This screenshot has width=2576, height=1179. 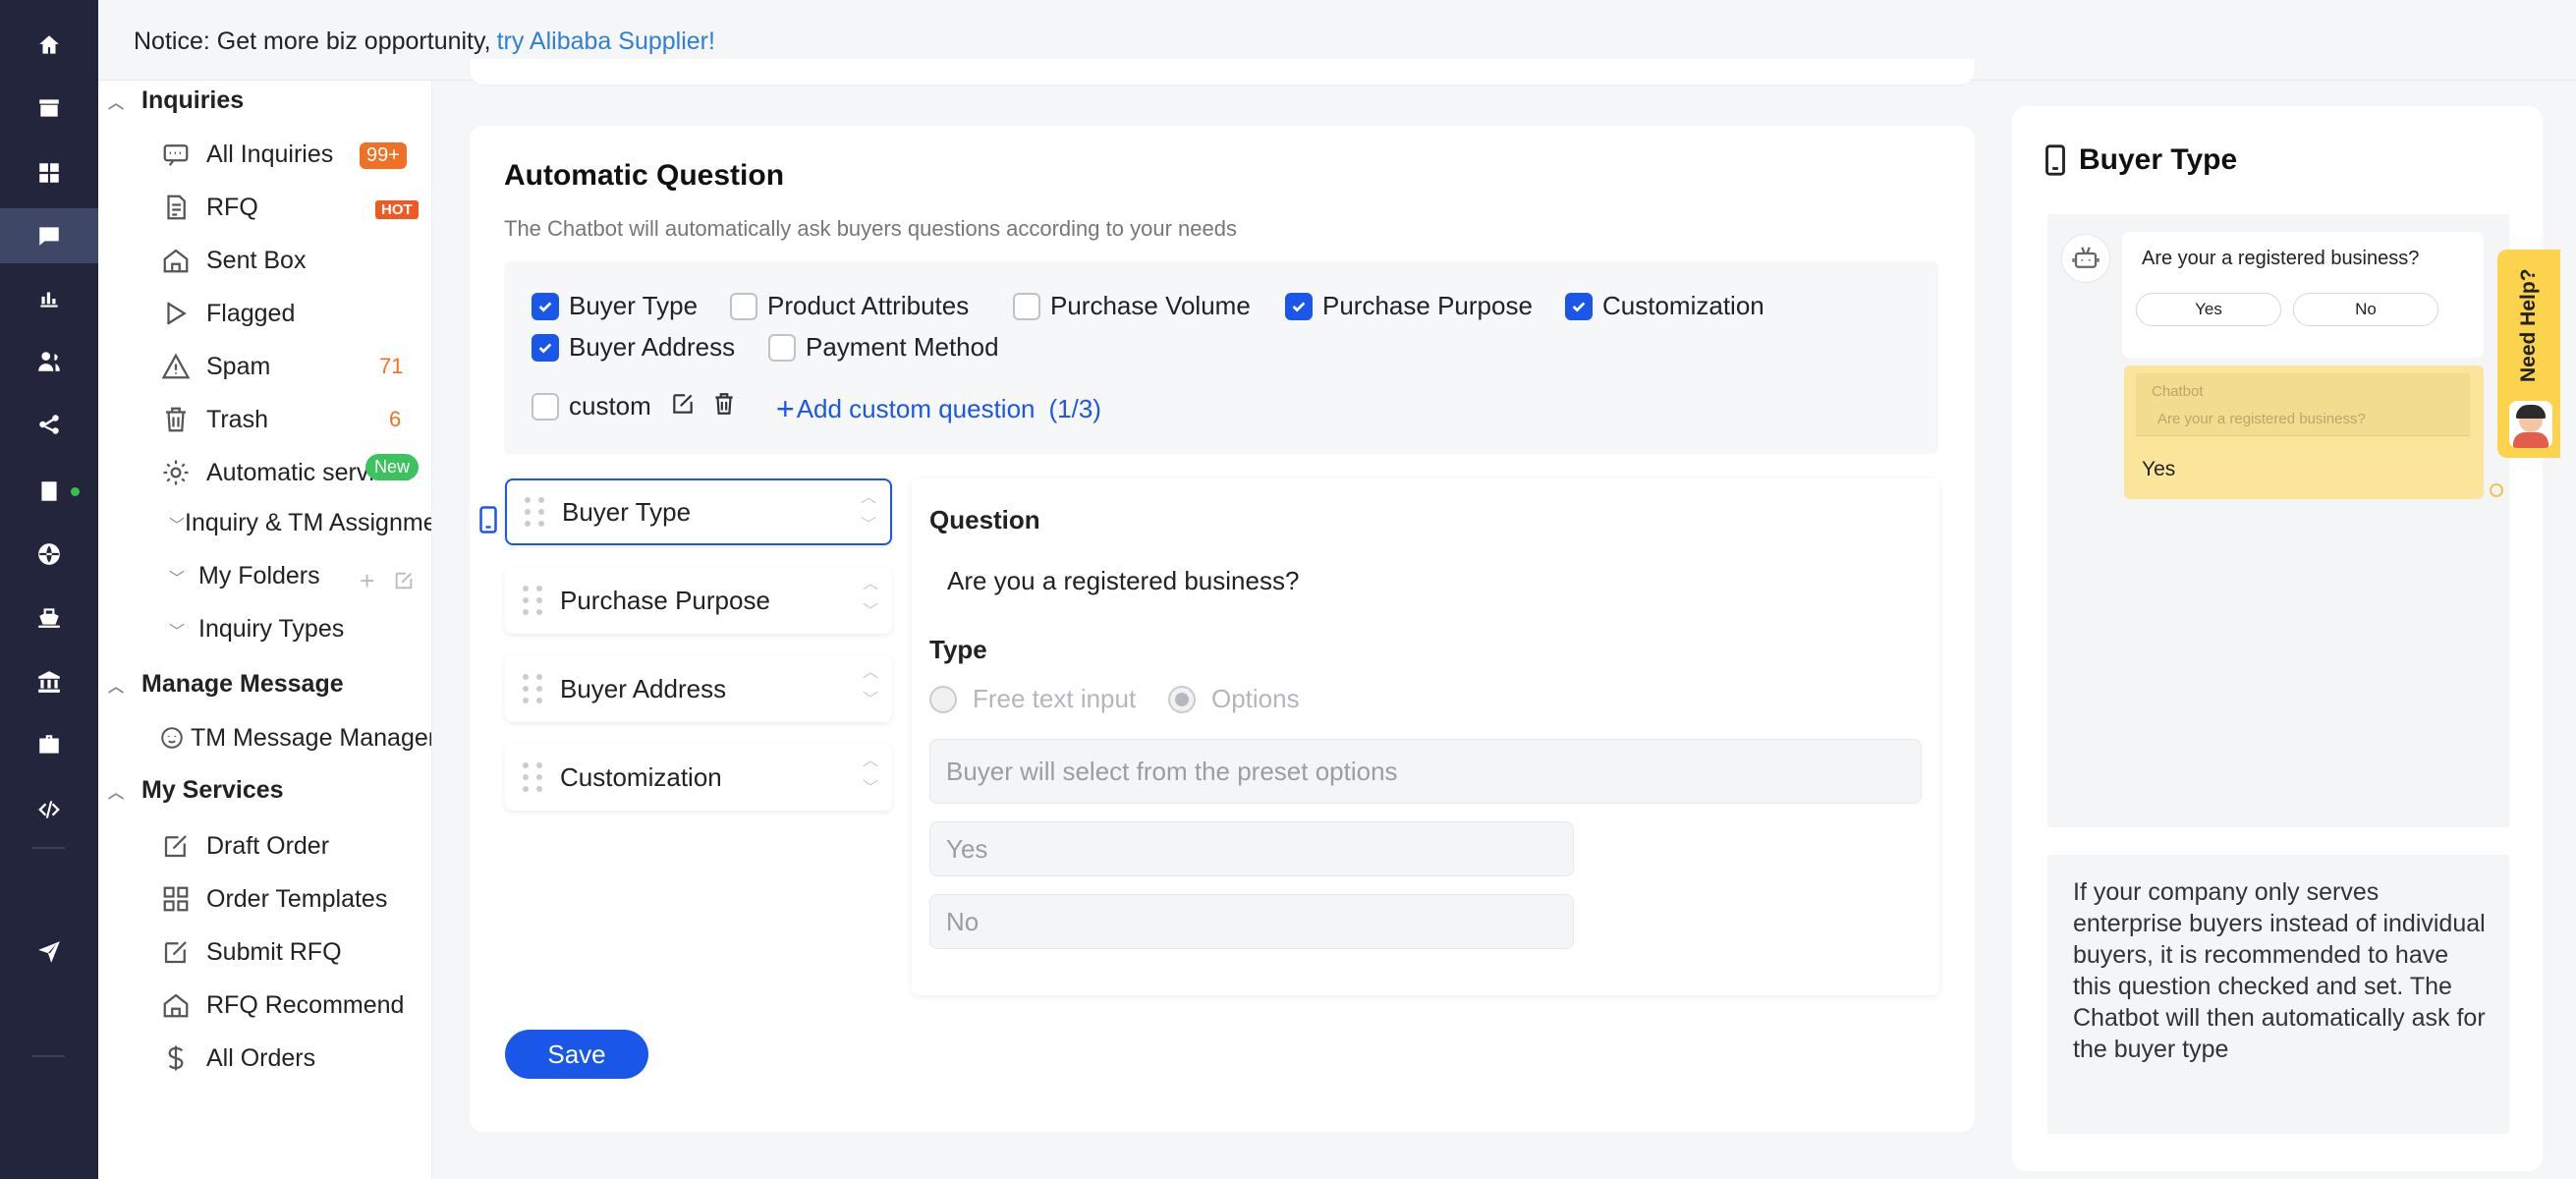 What do you see at coordinates (49, 617) in the screenshot?
I see `ship-icon` at bounding box center [49, 617].